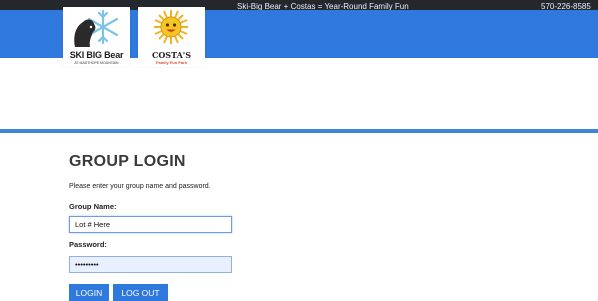  I want to click on group-name-input, so click(150, 224).